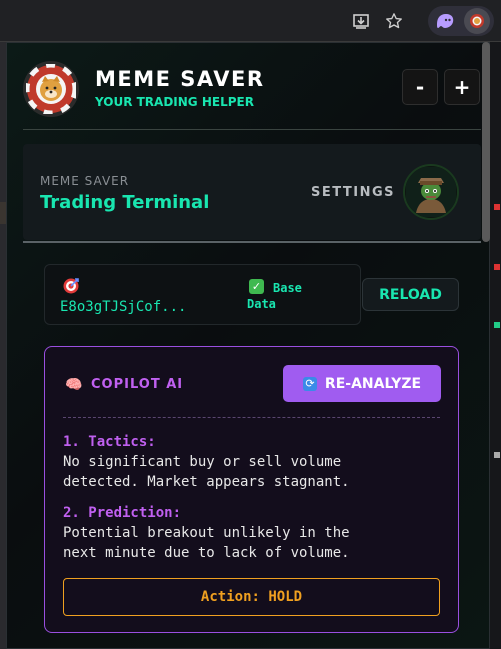 The height and width of the screenshot is (649, 501). Describe the element at coordinates (122, 513) in the screenshot. I see `prediction-heading: 2. Prediction:` at that location.